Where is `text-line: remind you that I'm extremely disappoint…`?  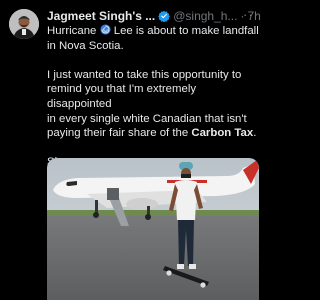 text-line: remind you that I'm extremely disappoint… is located at coordinates (122, 96).